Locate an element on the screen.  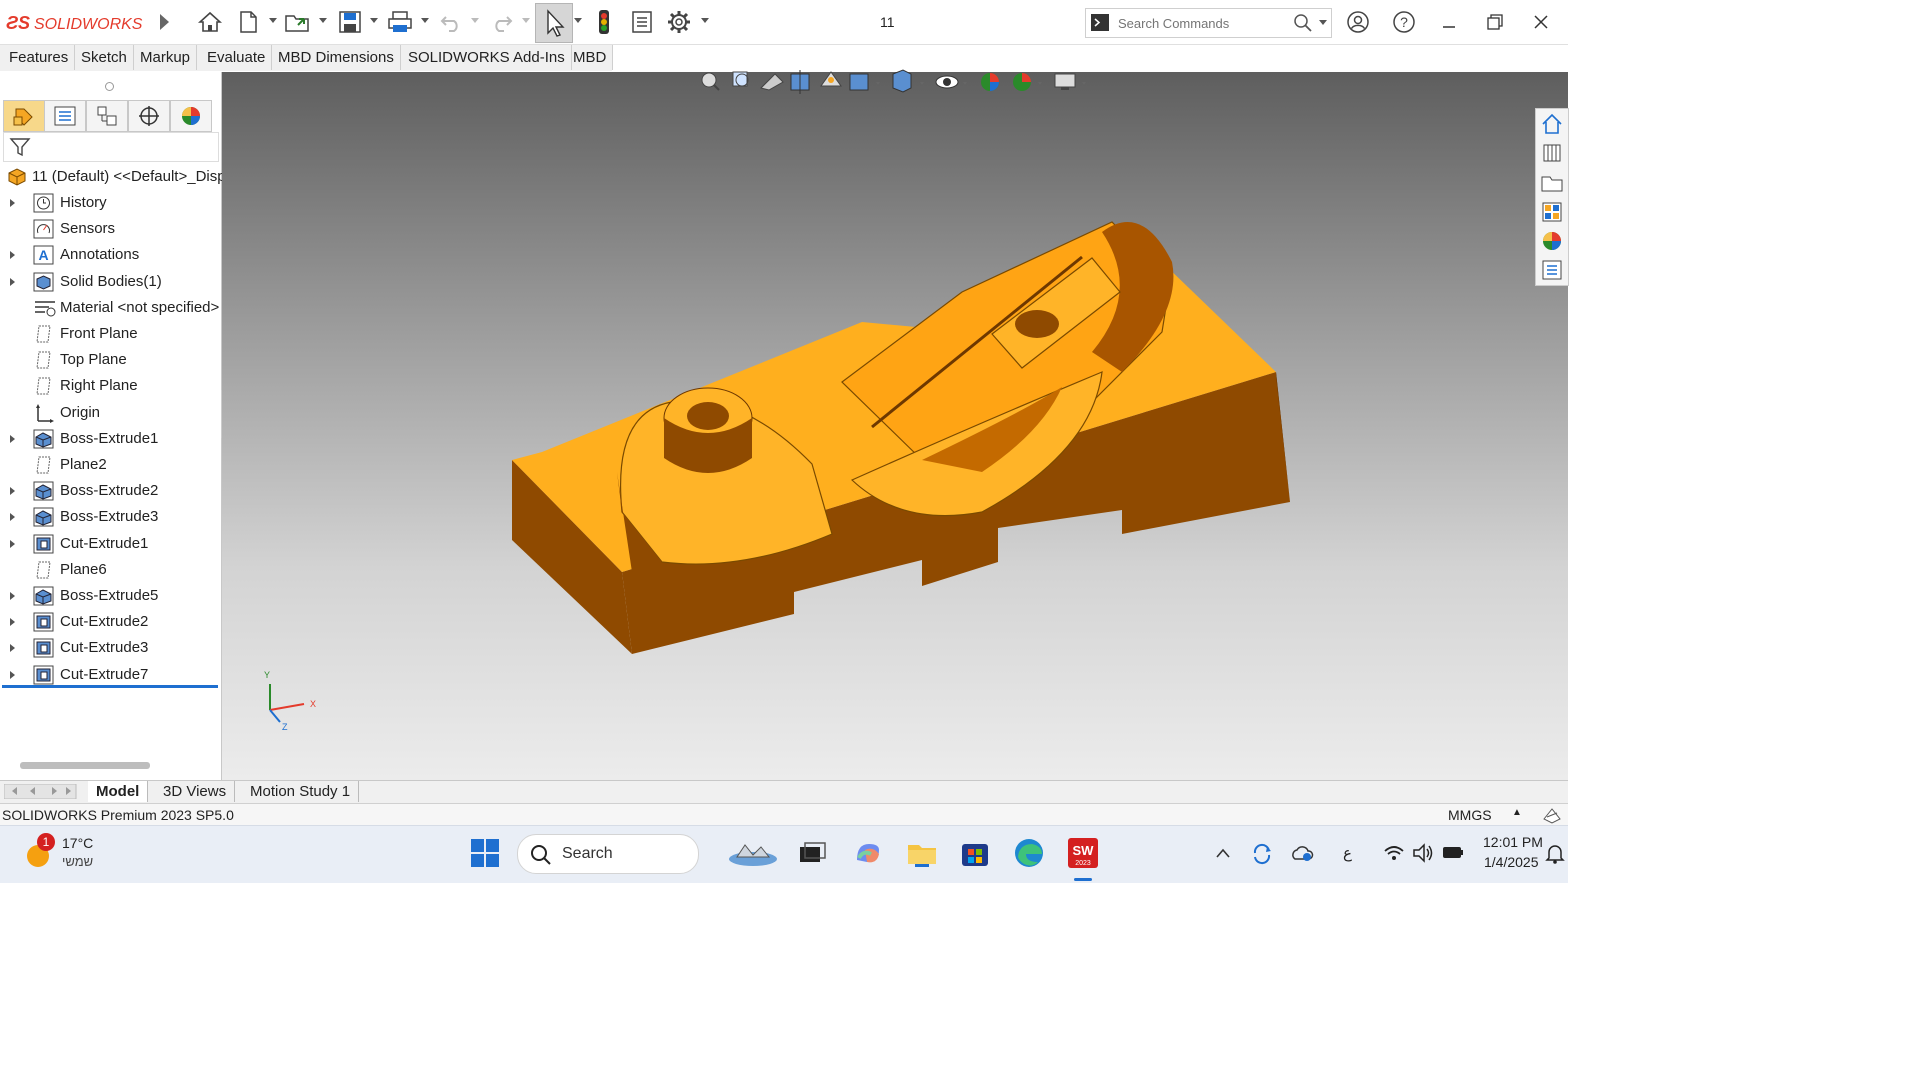
tree-item-history: History is located at coordinates (110, 203).